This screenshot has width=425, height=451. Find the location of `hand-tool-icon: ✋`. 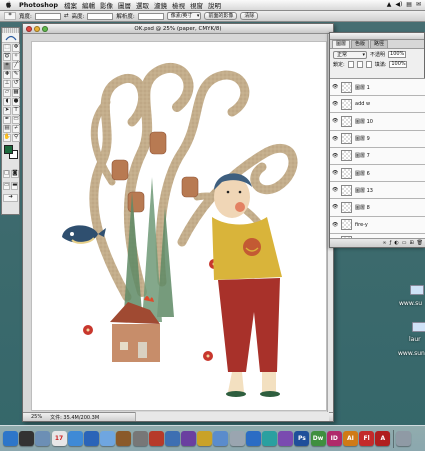

hand-tool-icon: ✋ is located at coordinates (7, 138).